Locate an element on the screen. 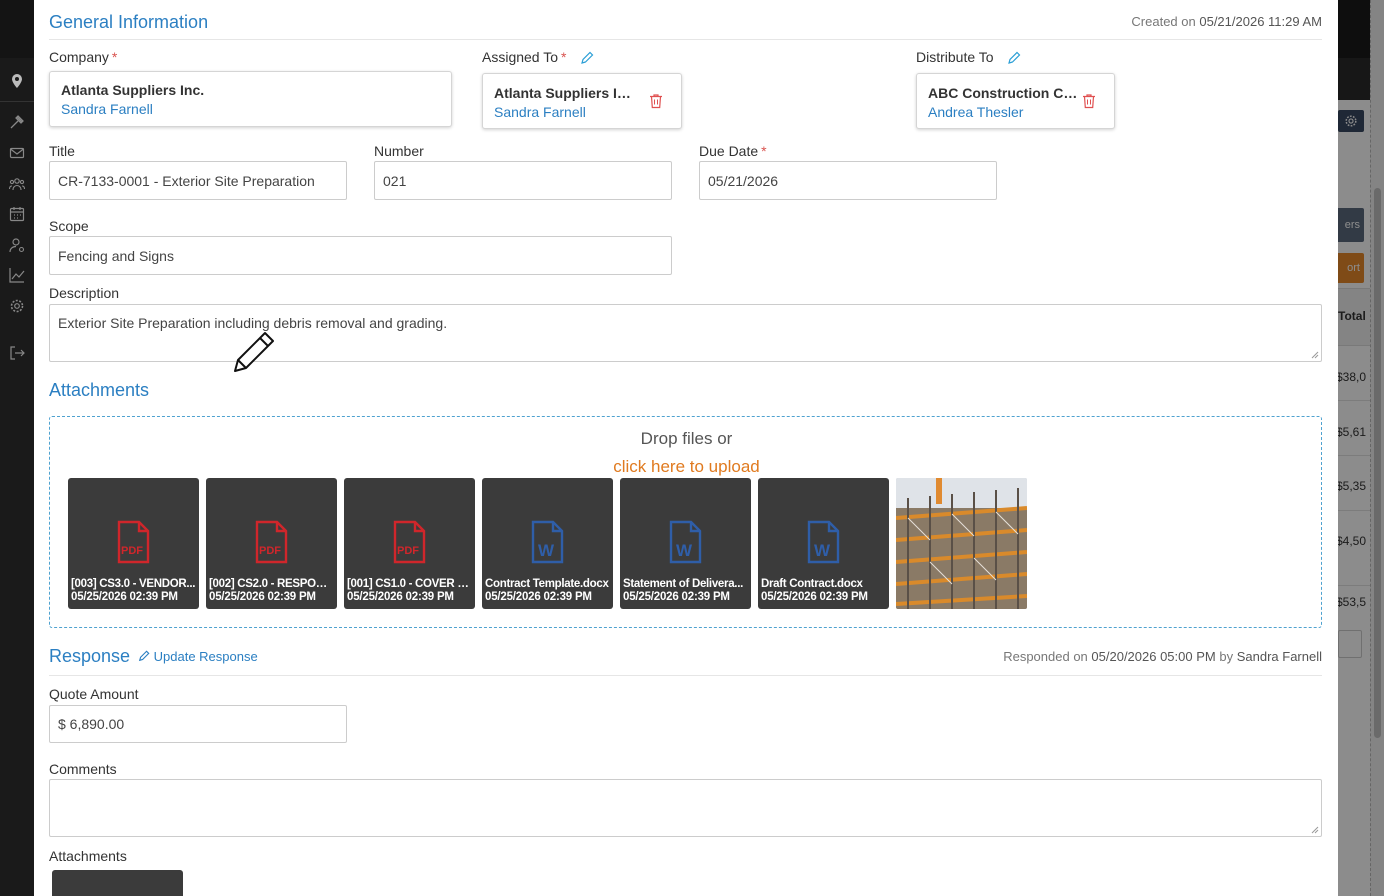 Image resolution: width=1384 pixels, height=896 pixels. assigned-to-label-text: Assigned To is located at coordinates (520, 57).